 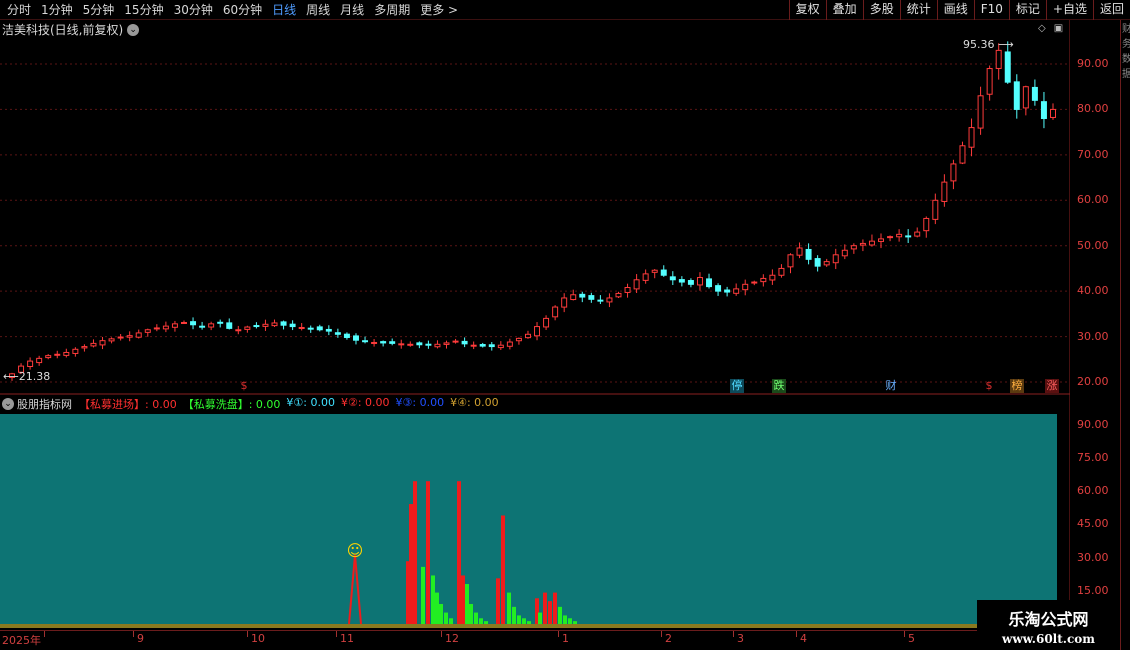 I want to click on tool-button: F10, so click(x=991, y=10).